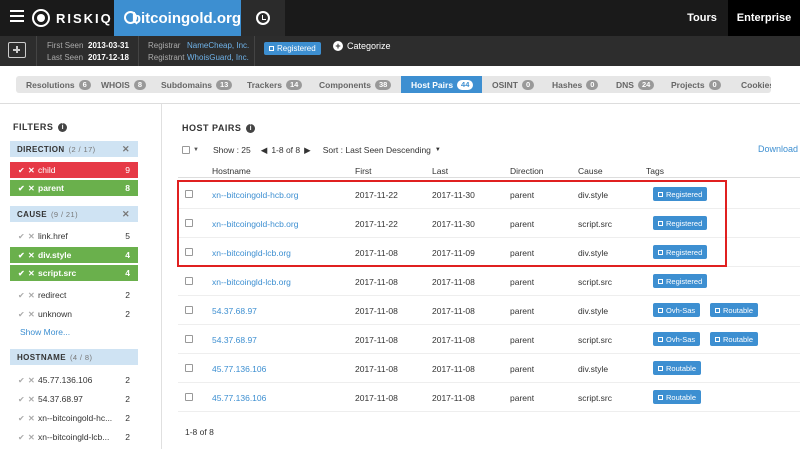 This screenshot has width=800, height=449. I want to click on filter-group-hostname: HOSTNAME (4 / 8), so click(74, 357).